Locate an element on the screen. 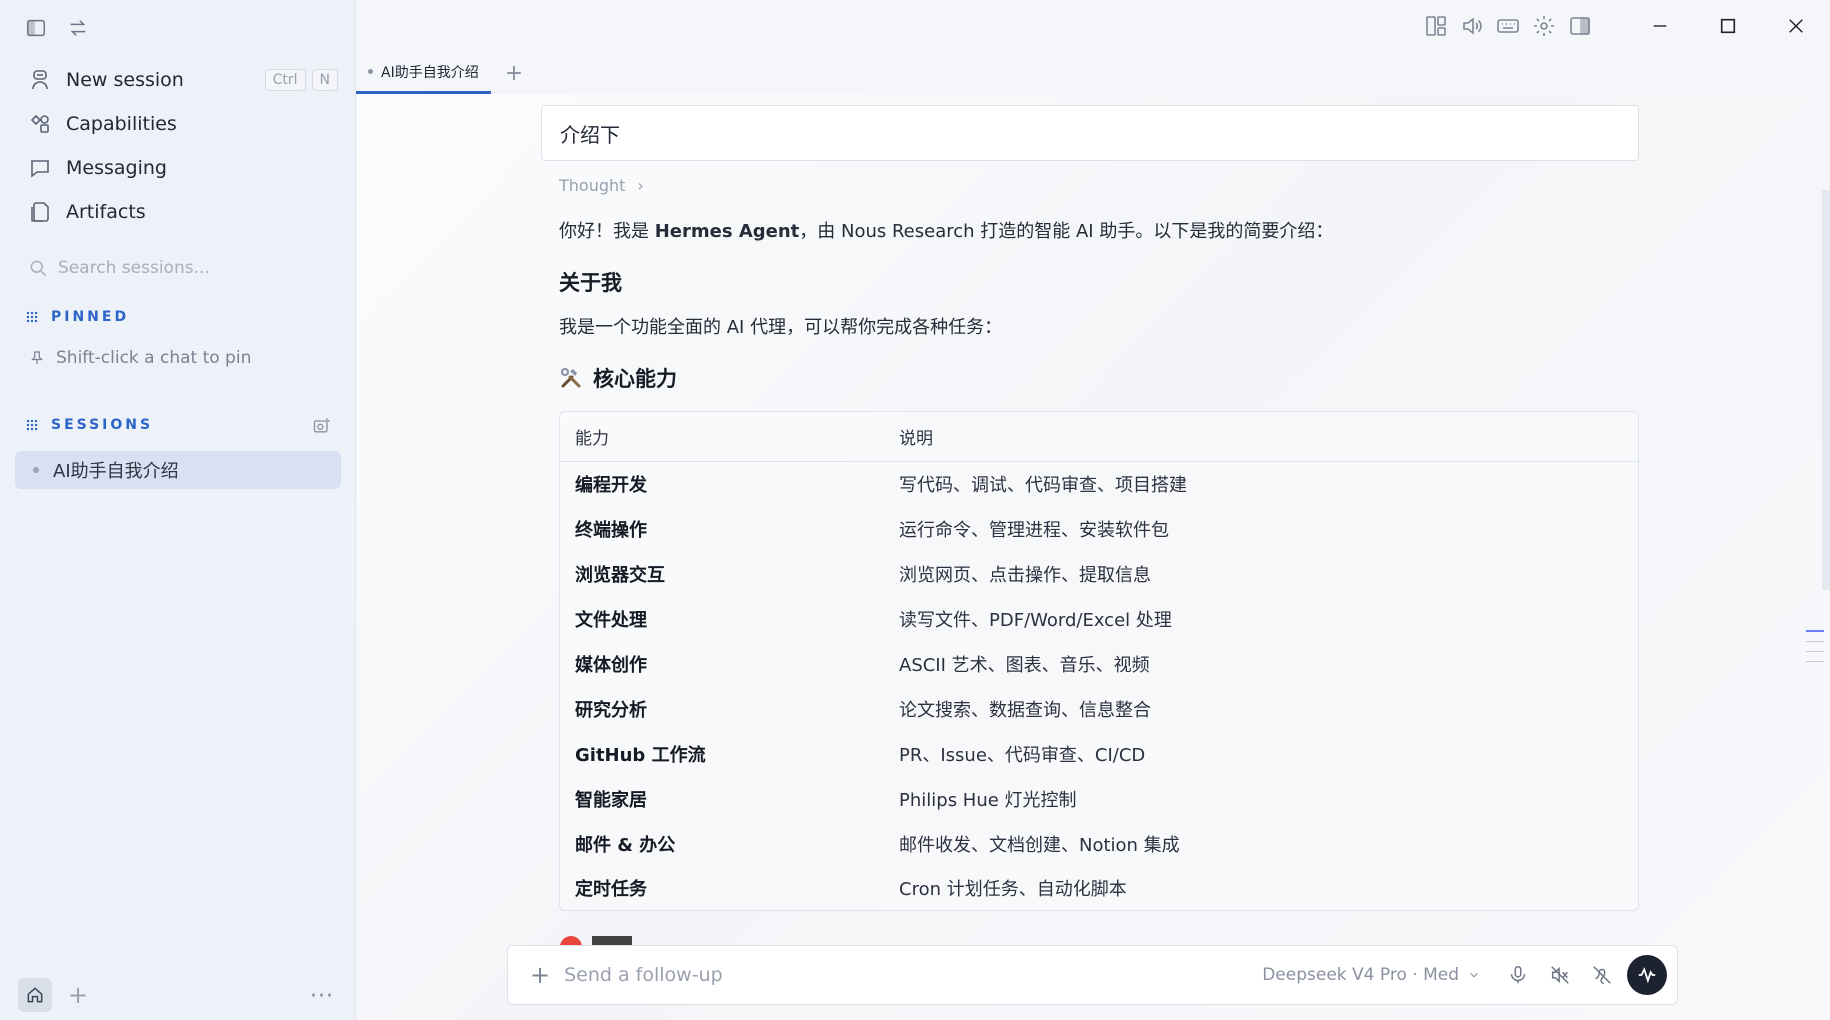  capability-description: ASCII 艺术、图表、音乐、视频 is located at coordinates (1024, 665).